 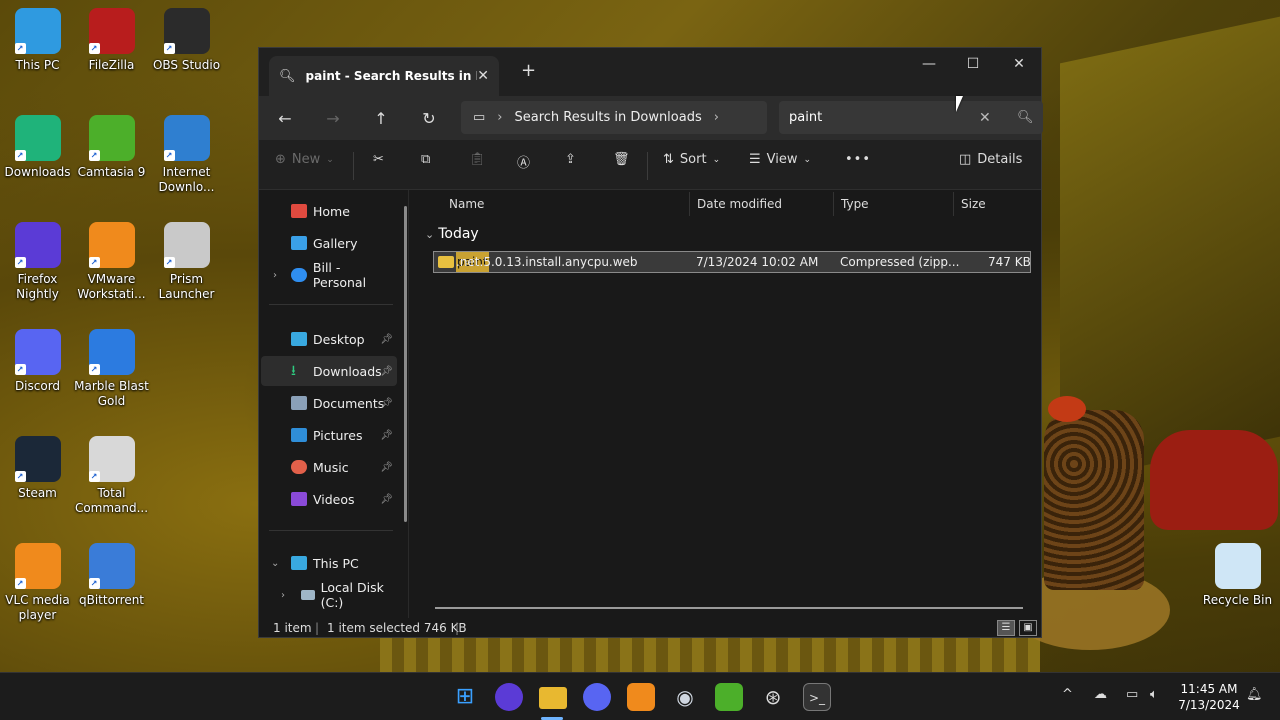 I want to click on network-icon: ▭, so click(x=1132, y=694).